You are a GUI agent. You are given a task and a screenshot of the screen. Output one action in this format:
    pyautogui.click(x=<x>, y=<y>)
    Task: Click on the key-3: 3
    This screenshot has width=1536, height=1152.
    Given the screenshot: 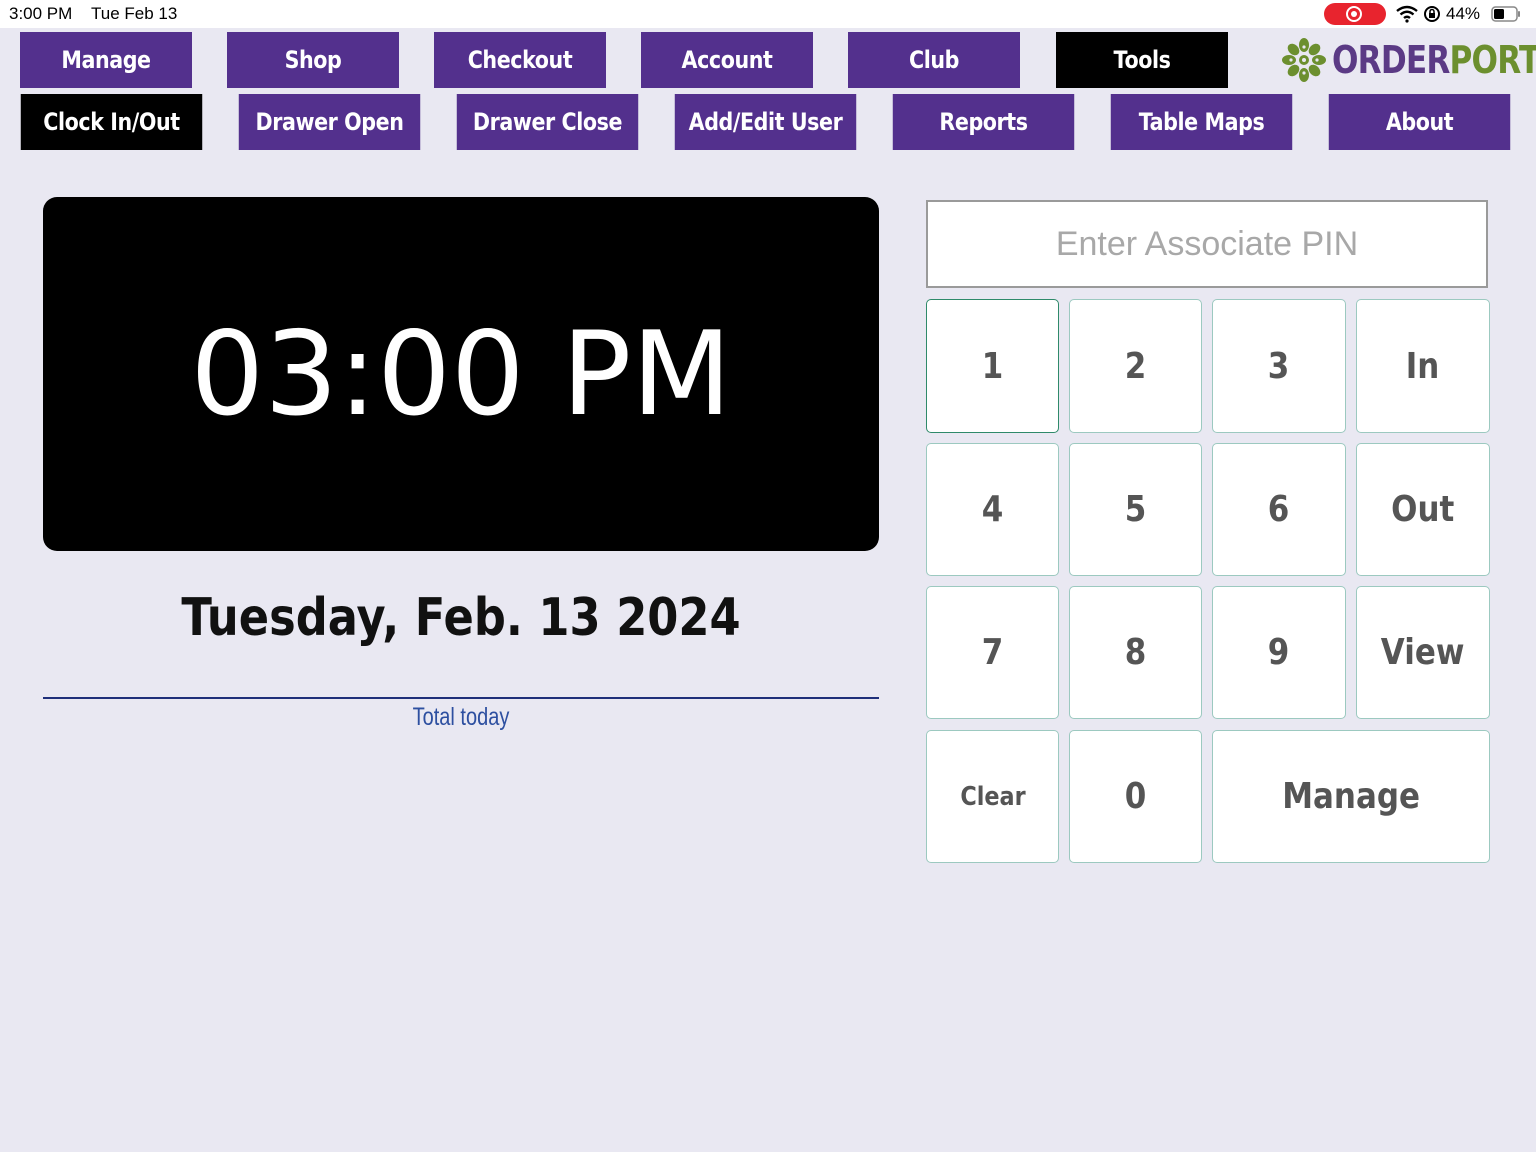 What is the action you would take?
    pyautogui.click(x=1279, y=366)
    